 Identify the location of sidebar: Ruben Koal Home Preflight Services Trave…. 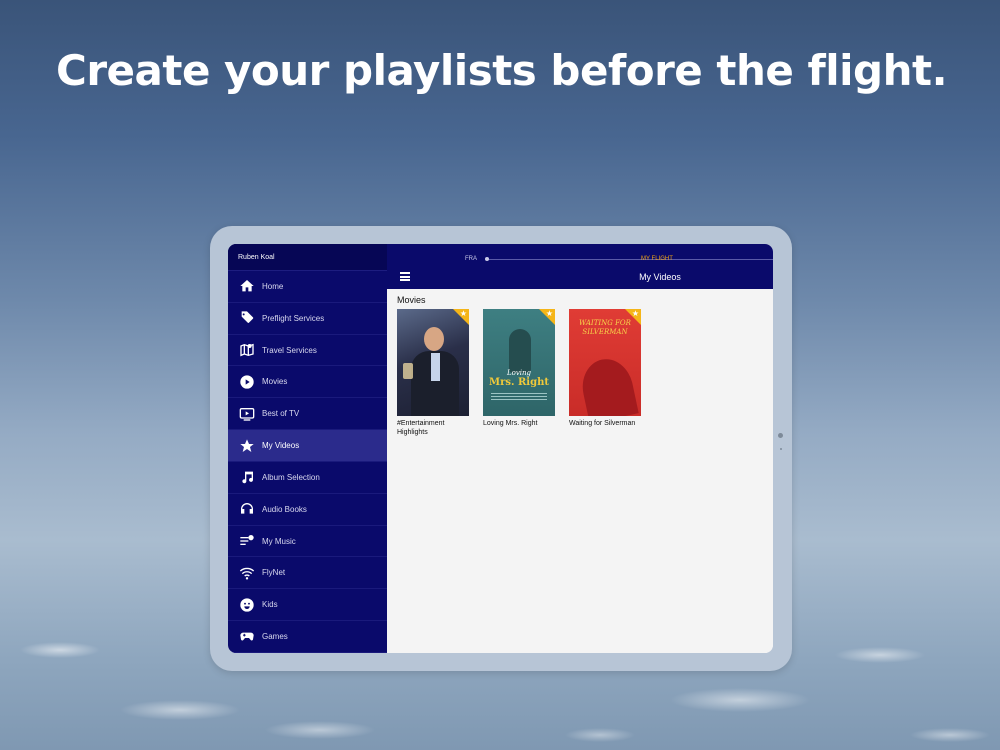
(307, 448).